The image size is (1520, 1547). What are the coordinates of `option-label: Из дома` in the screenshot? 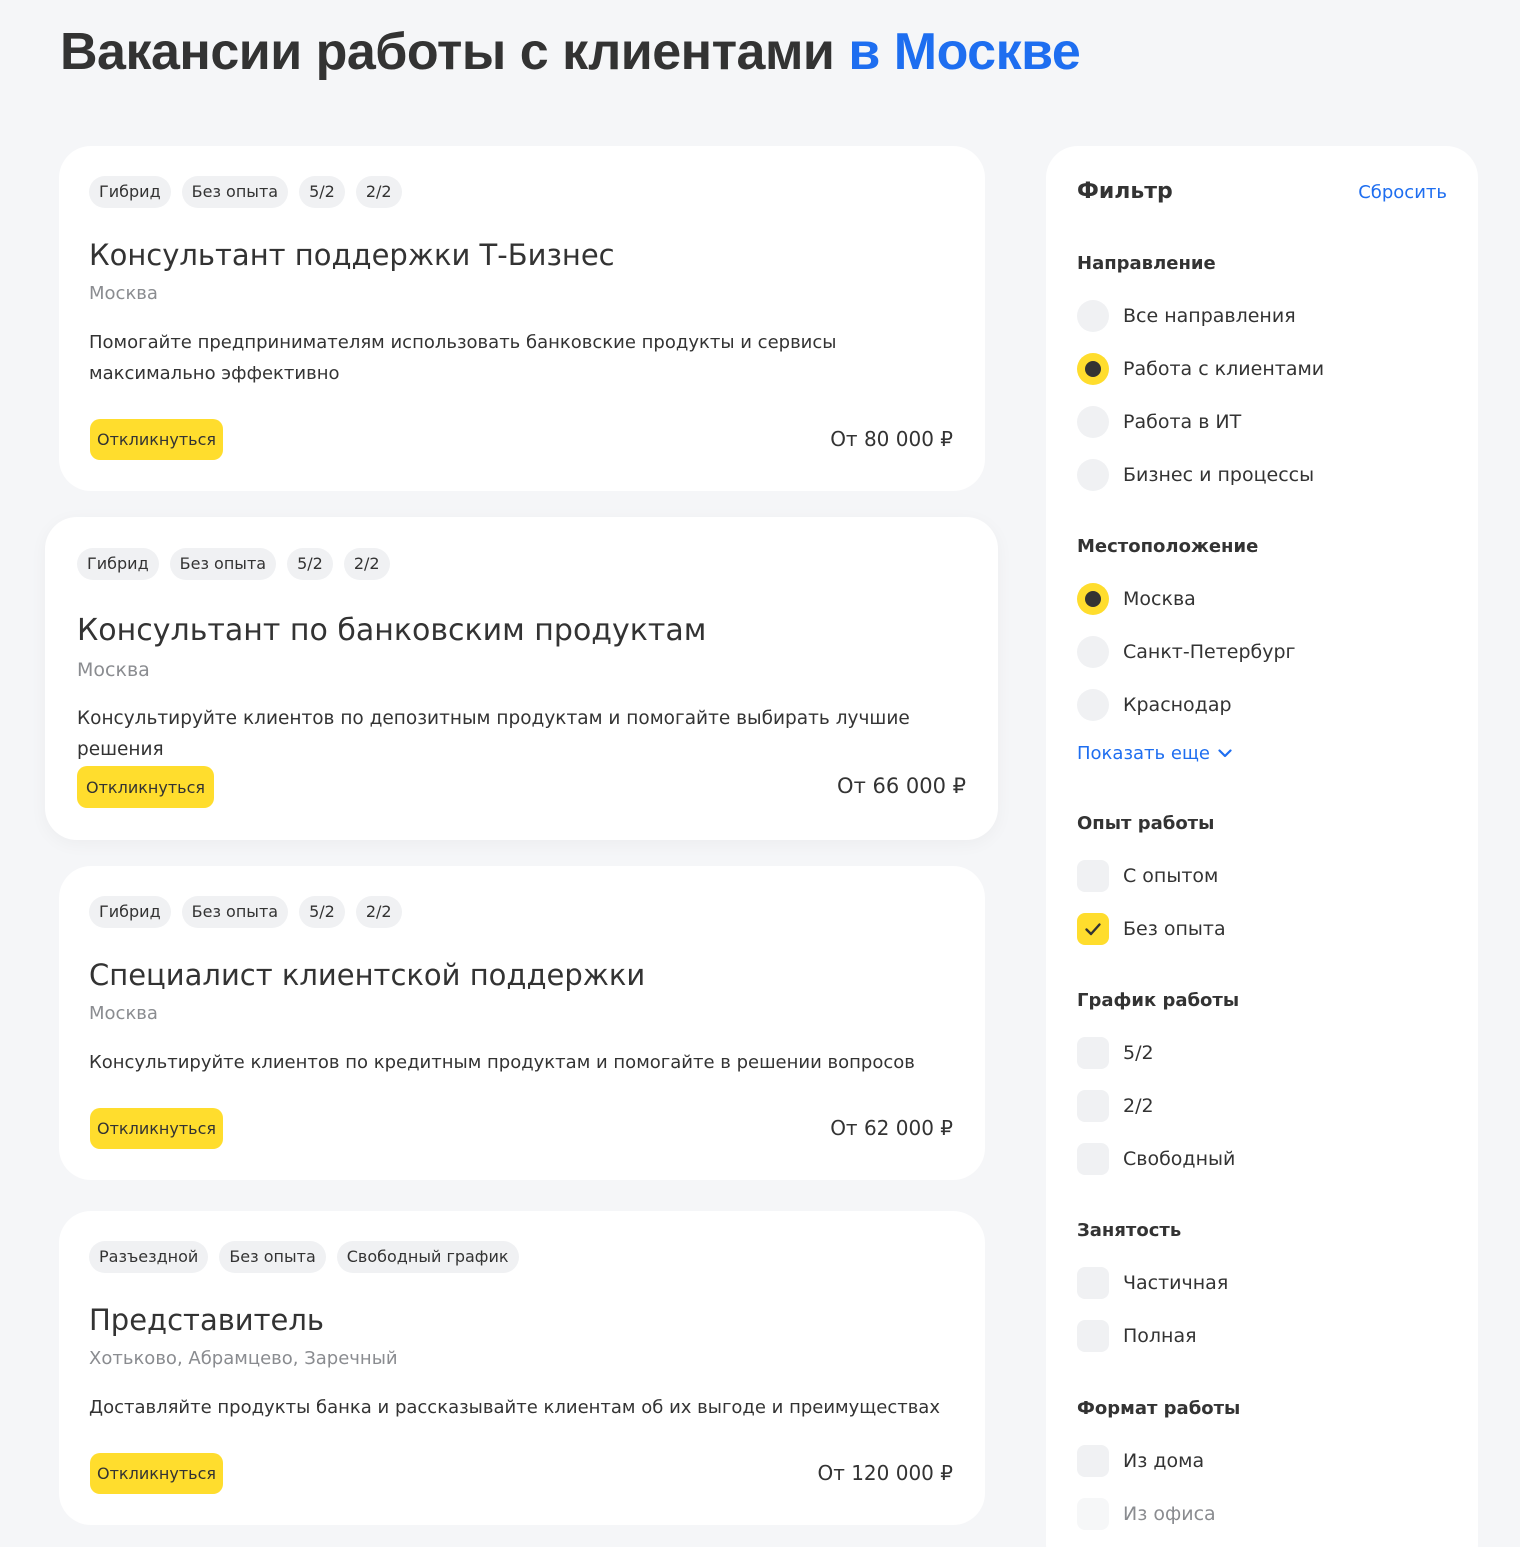 It's located at (1164, 1461).